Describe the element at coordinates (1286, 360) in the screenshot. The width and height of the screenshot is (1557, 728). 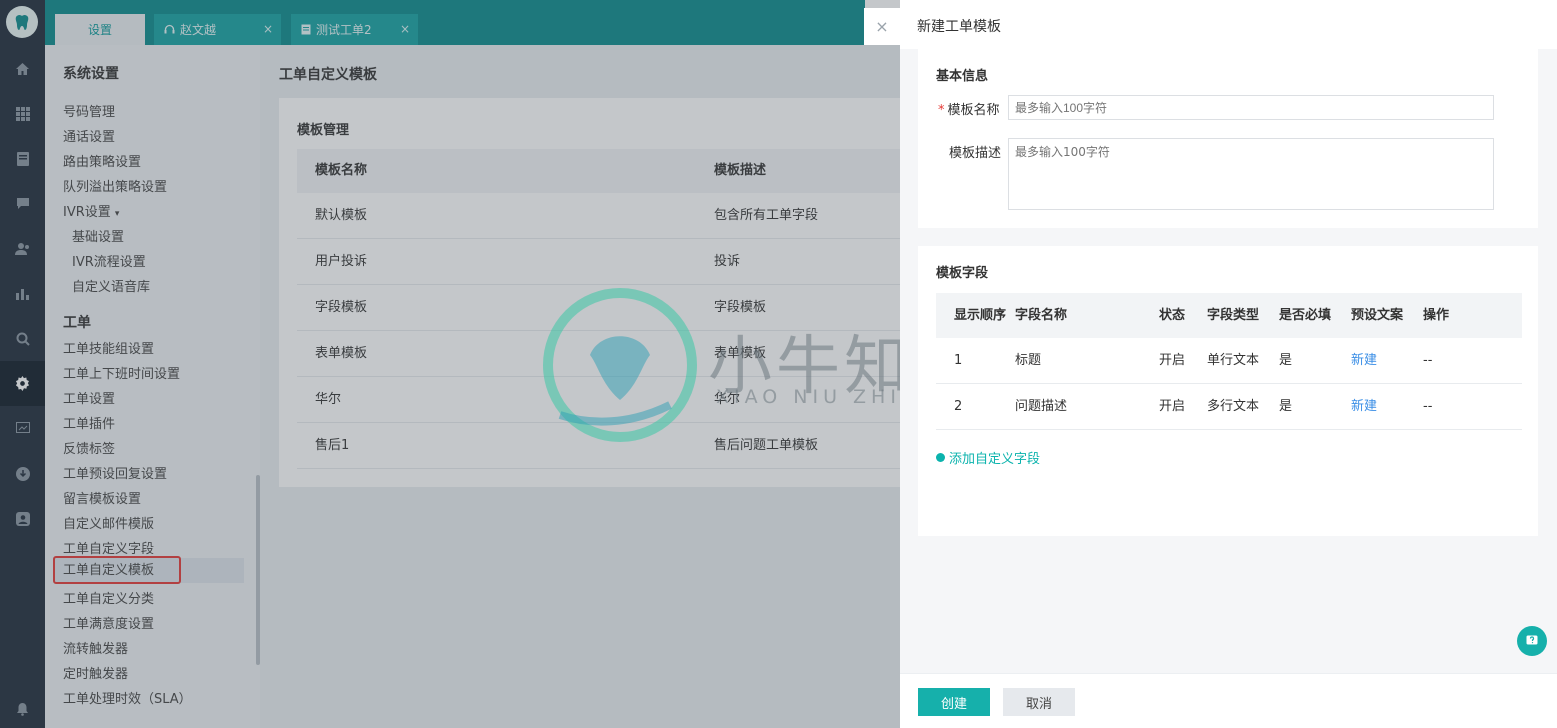
I see `field-required: 是` at that location.